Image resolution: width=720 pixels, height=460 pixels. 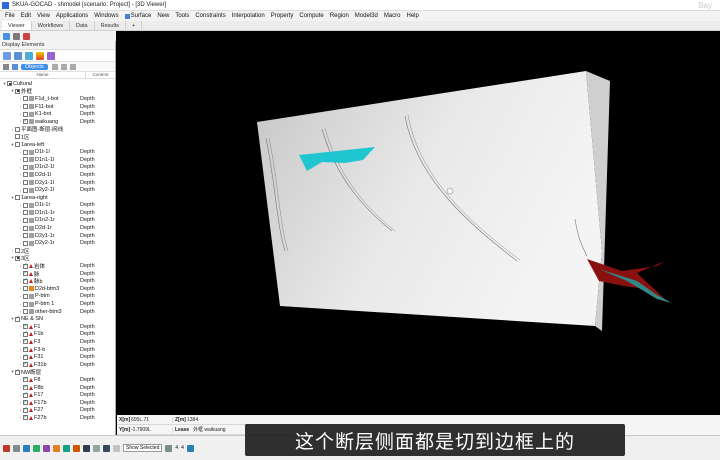 What do you see at coordinates (76, 448) in the screenshot?
I see `rotate-icon` at bounding box center [76, 448].